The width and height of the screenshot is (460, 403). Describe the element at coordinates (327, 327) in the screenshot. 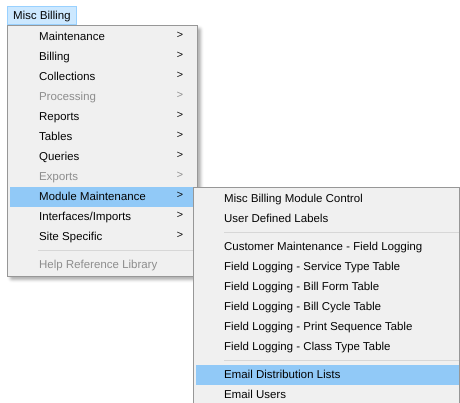

I see `menu-item: Field Logging - Print Sequence Table` at that location.